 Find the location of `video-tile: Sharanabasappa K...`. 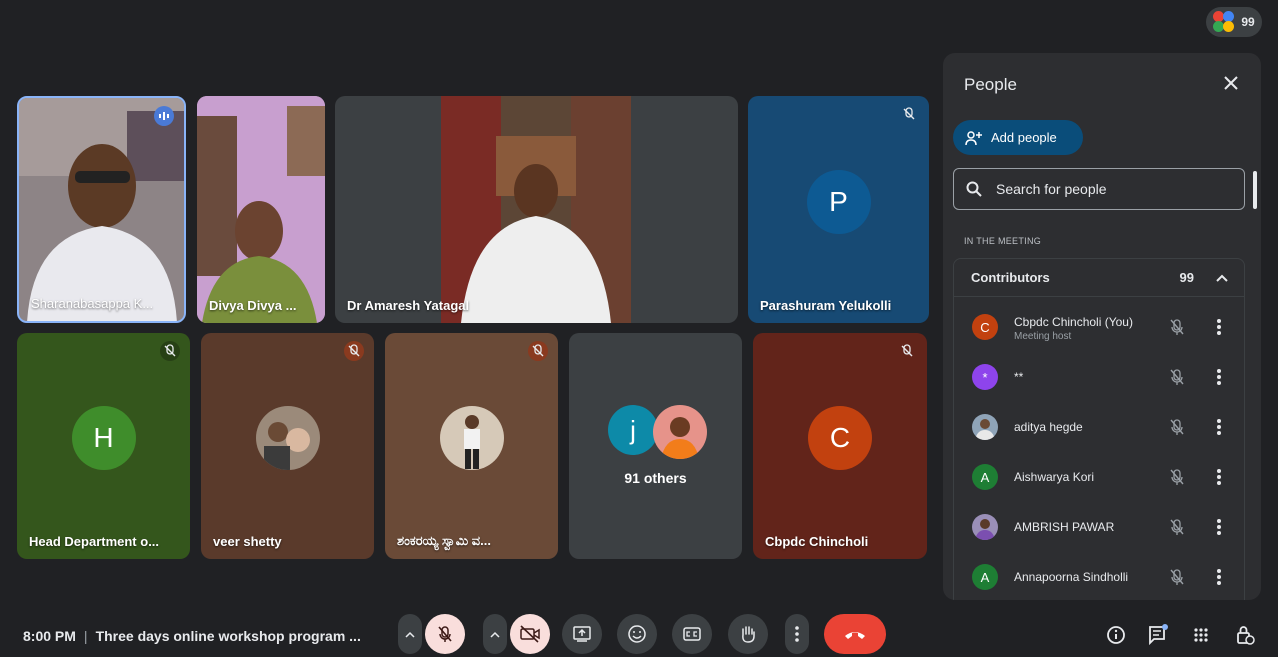

video-tile: Sharanabasappa K... is located at coordinates (101, 209).